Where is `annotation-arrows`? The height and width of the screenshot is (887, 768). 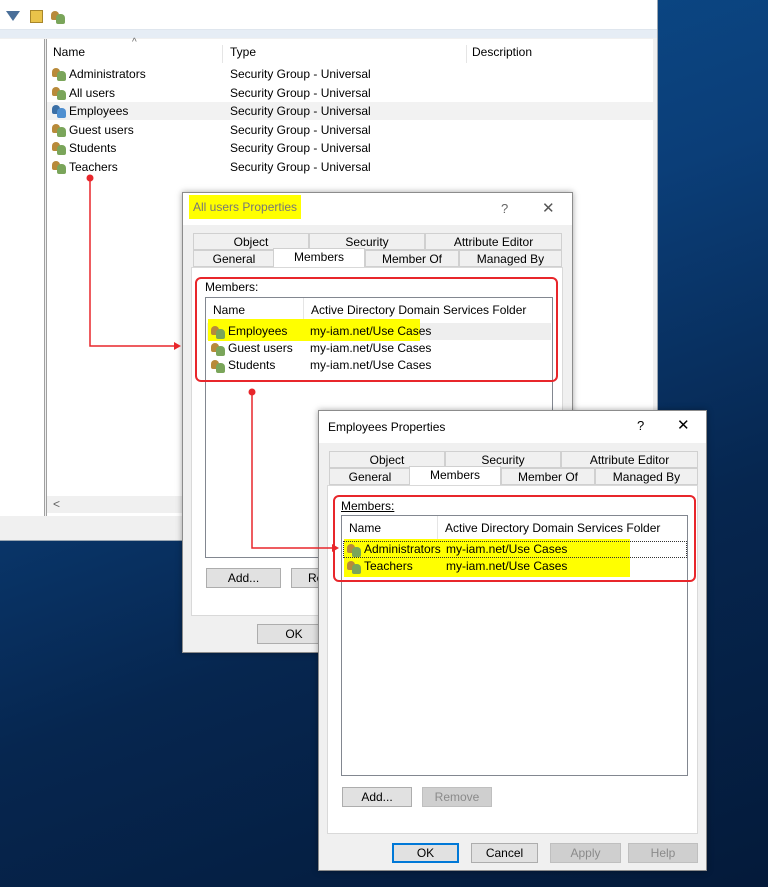 annotation-arrows is located at coordinates (212, 363).